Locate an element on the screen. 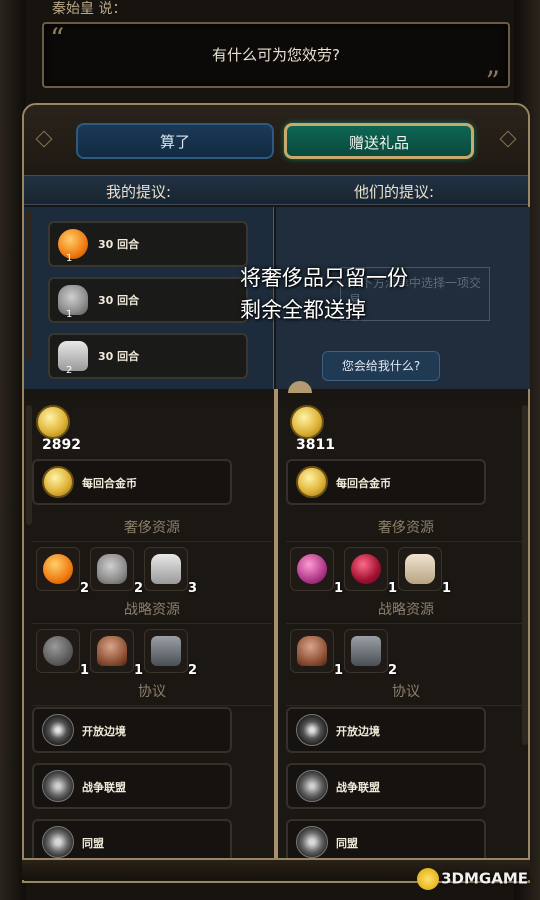 The height and width of the screenshot is (900, 540). gold-amount: 2892 is located at coordinates (61, 445).